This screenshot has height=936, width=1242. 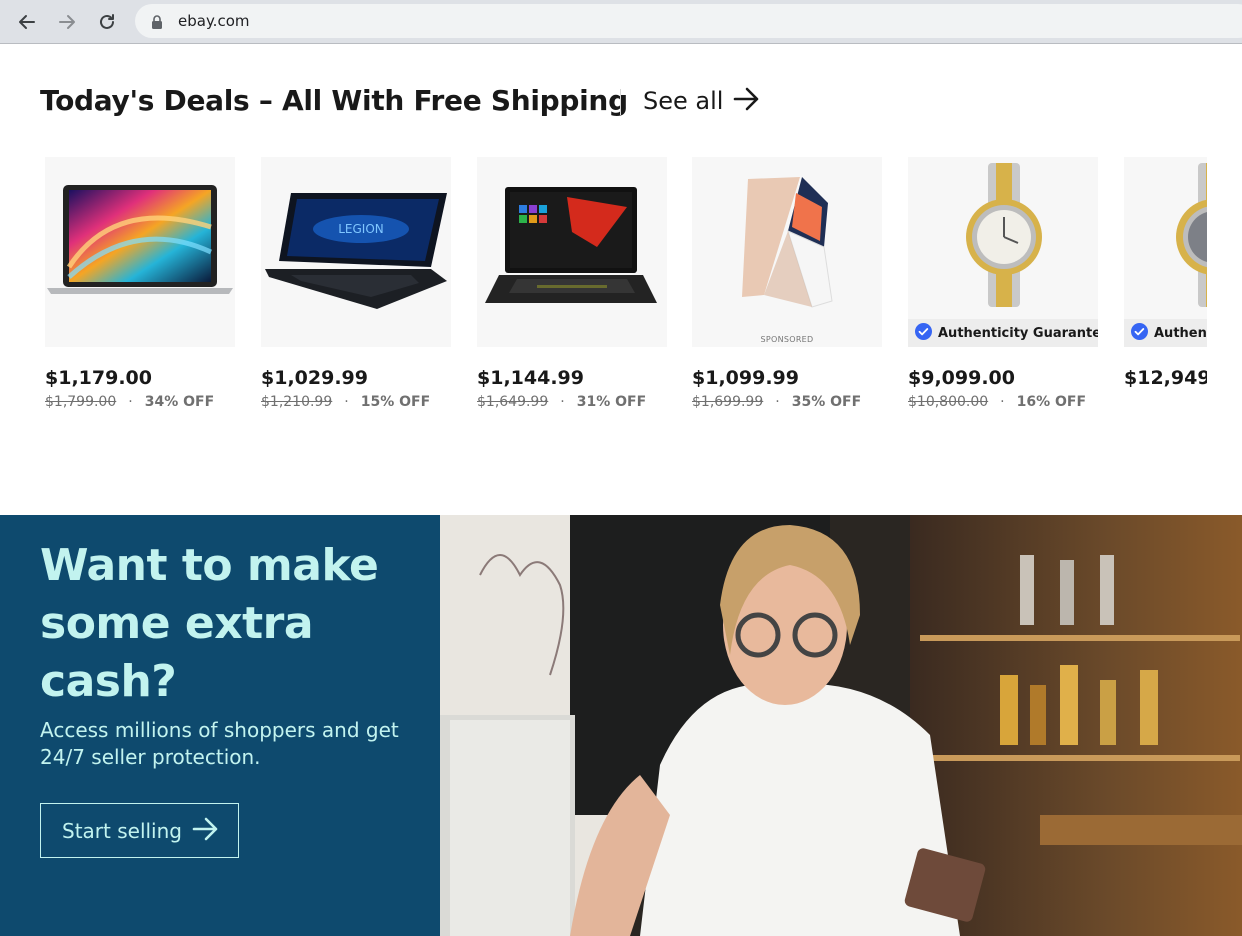 What do you see at coordinates (122, 830) in the screenshot?
I see `start-selling-label: Start selling` at bounding box center [122, 830].